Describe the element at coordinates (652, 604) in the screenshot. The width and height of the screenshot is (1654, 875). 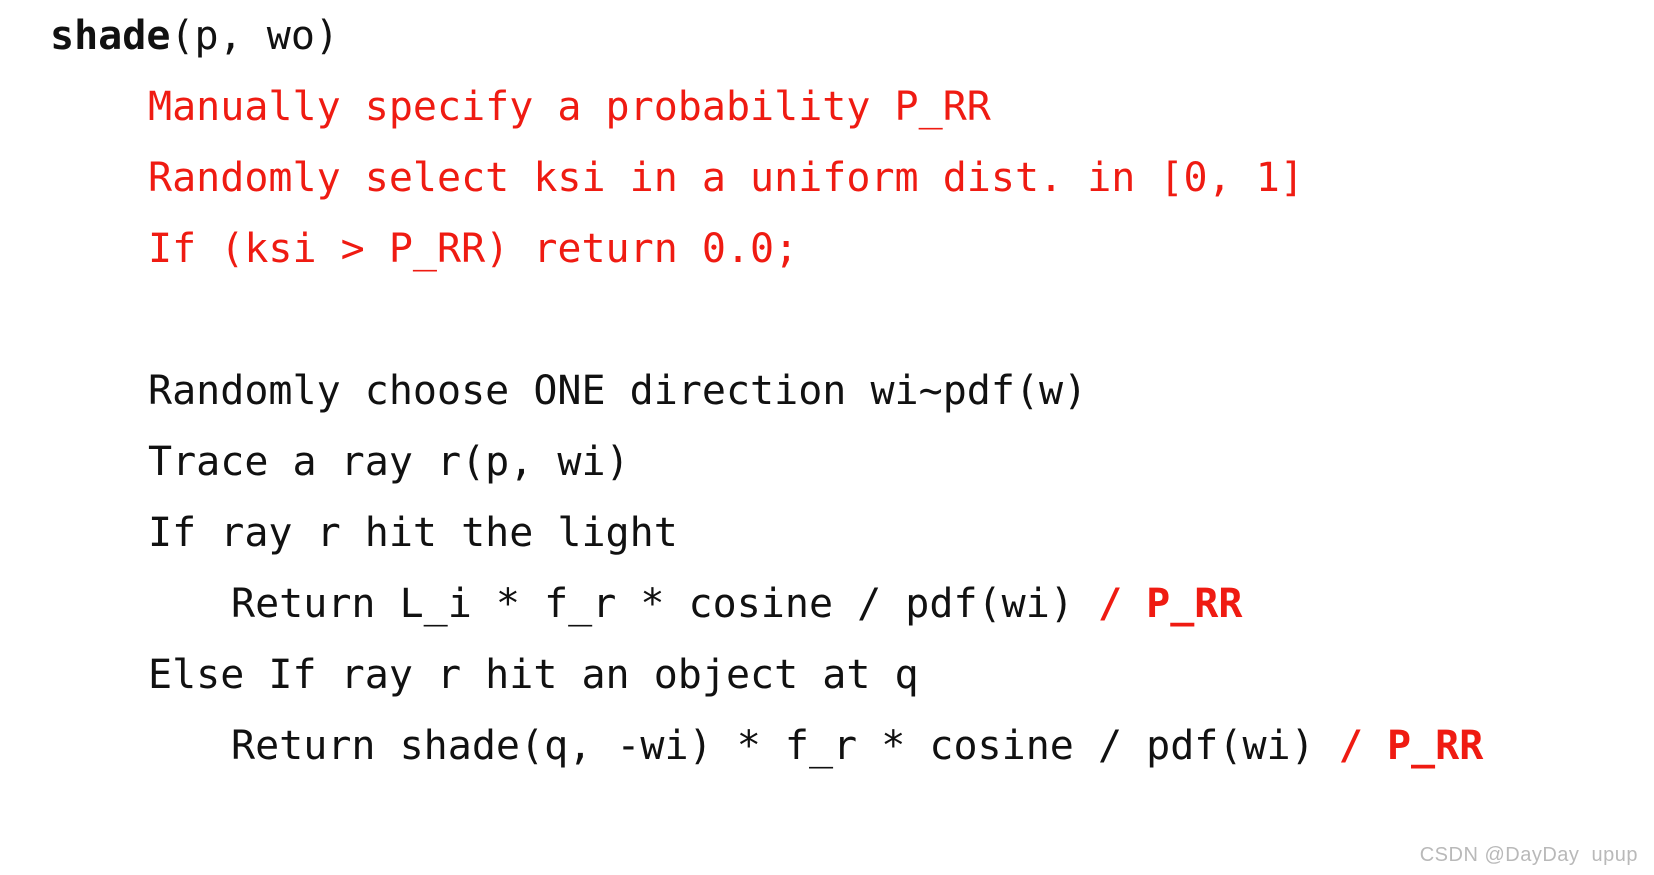
I see `code-text: Return L_i * f_r * cosine / pdf(wi)` at that location.